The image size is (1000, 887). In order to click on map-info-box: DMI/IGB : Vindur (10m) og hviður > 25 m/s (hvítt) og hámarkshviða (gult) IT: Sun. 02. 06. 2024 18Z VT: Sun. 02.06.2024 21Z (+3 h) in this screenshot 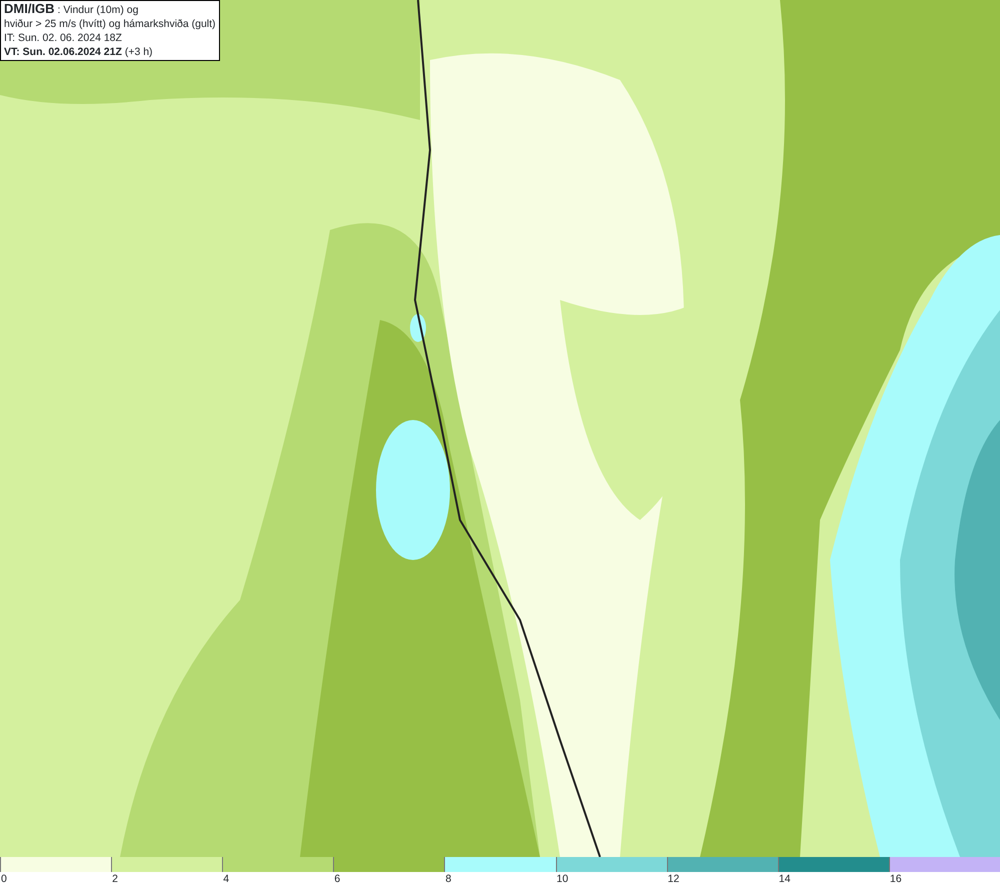, I will do `click(110, 30)`.